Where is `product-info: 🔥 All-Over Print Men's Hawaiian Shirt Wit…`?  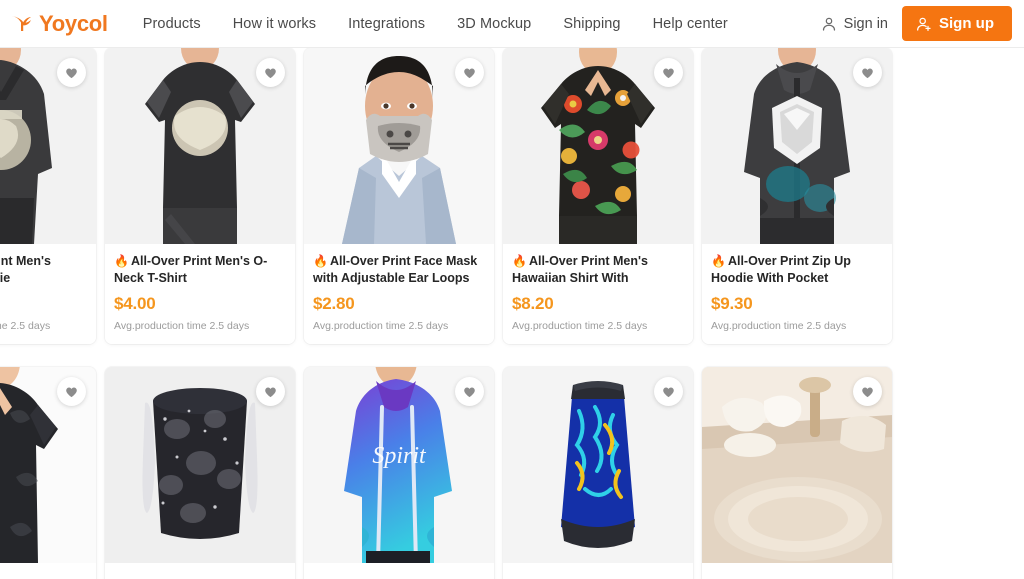
product-info: 🔥 All-Over Print Men's Hawaiian Shirt Wit… is located at coordinates (598, 294).